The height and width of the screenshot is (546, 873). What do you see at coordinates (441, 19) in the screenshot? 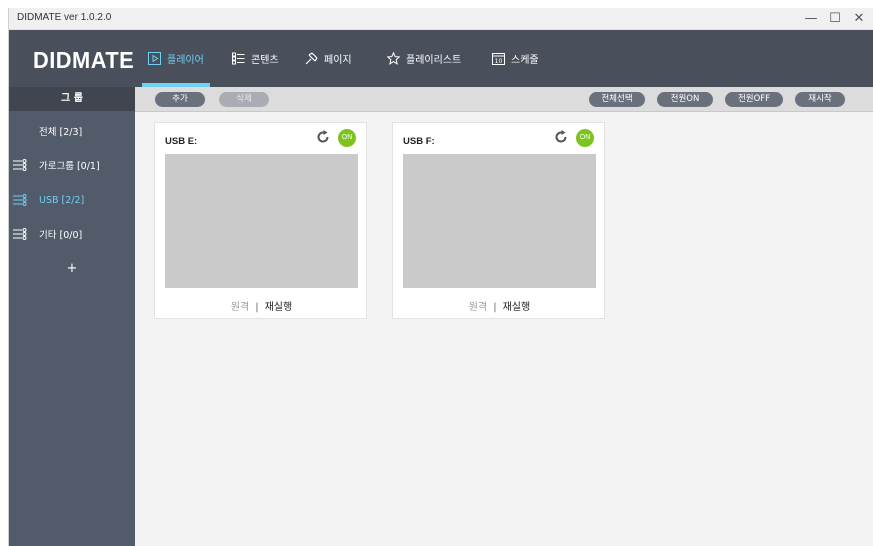
I see `title-bar: DIDMATE ver 1.0.2.0 — ☐ ✕` at bounding box center [441, 19].